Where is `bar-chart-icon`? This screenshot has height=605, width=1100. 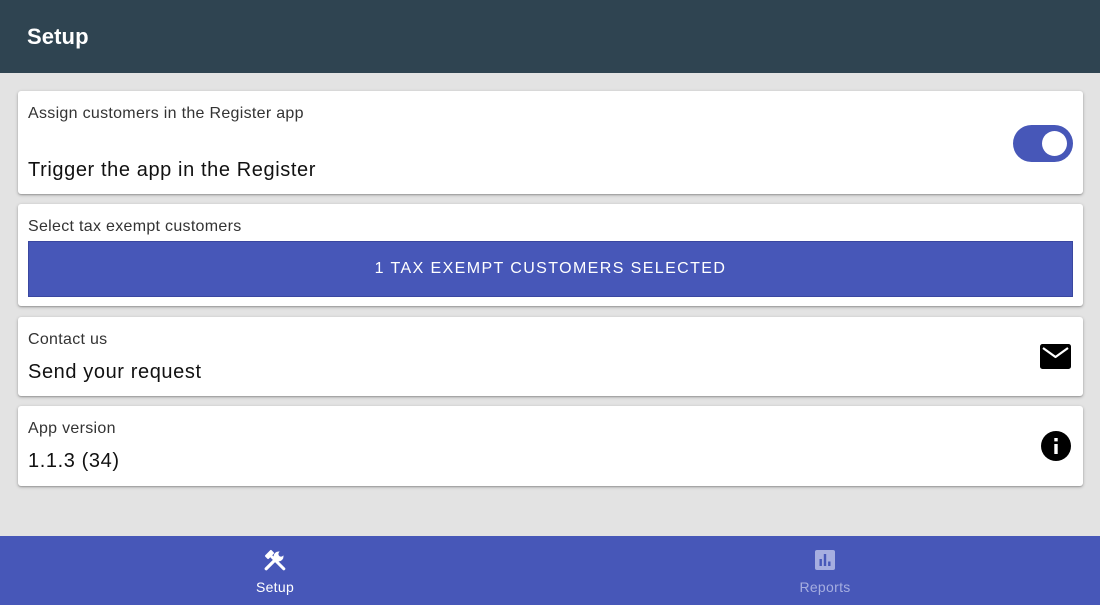
bar-chart-icon is located at coordinates (825, 560).